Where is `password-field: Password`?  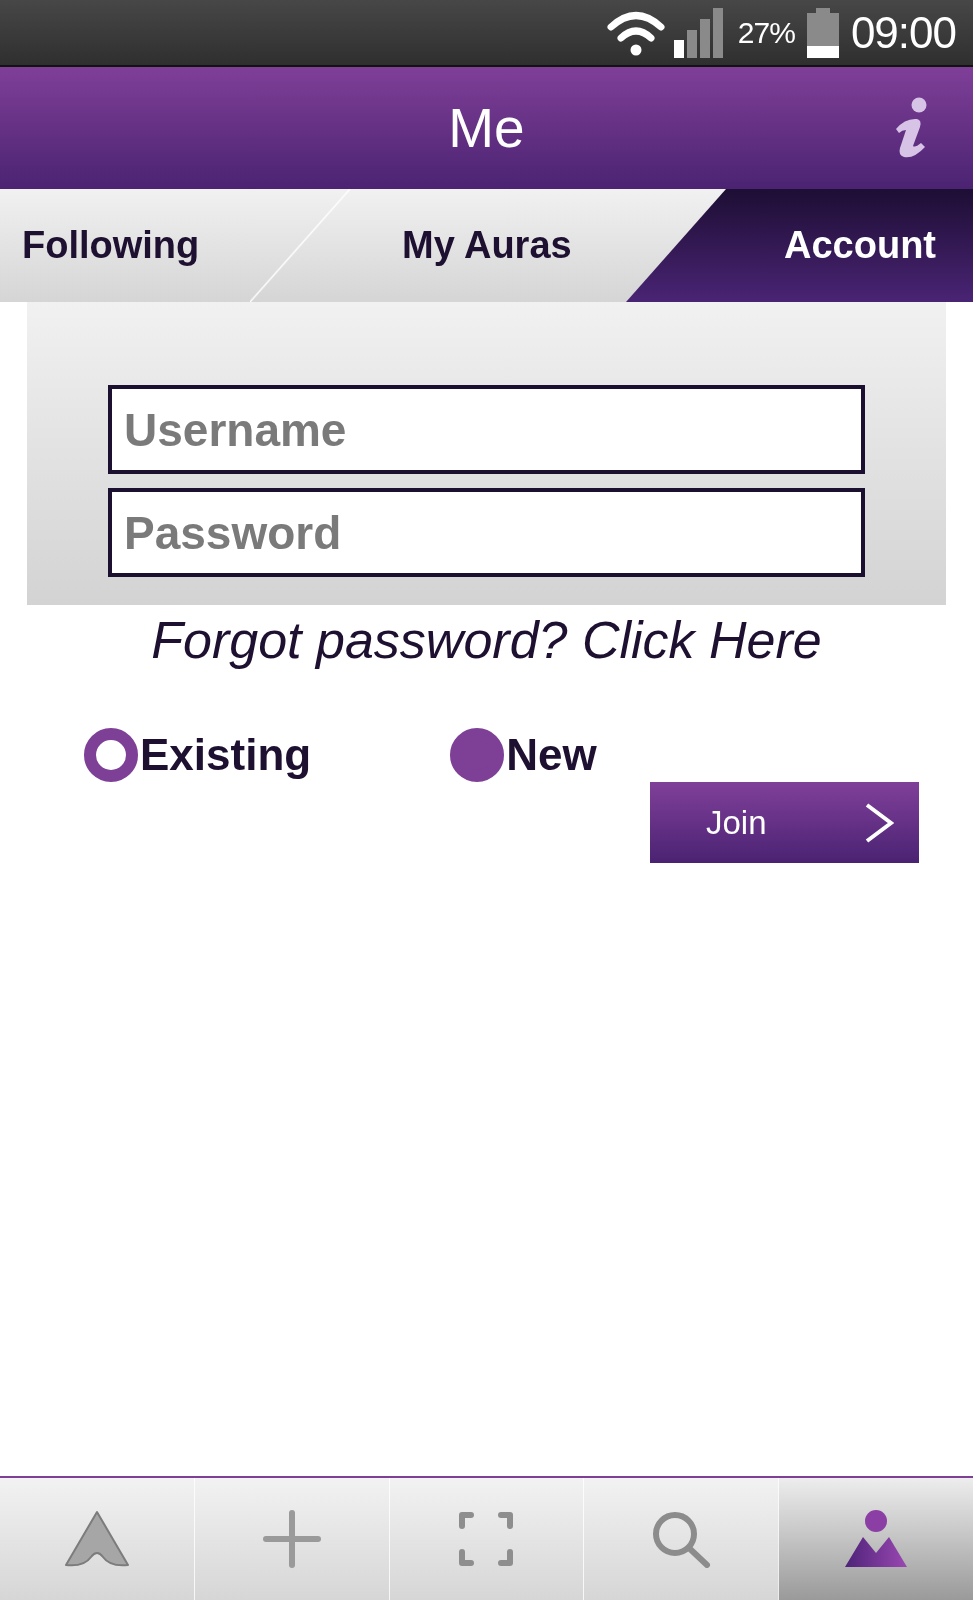
password-field: Password is located at coordinates (486, 532).